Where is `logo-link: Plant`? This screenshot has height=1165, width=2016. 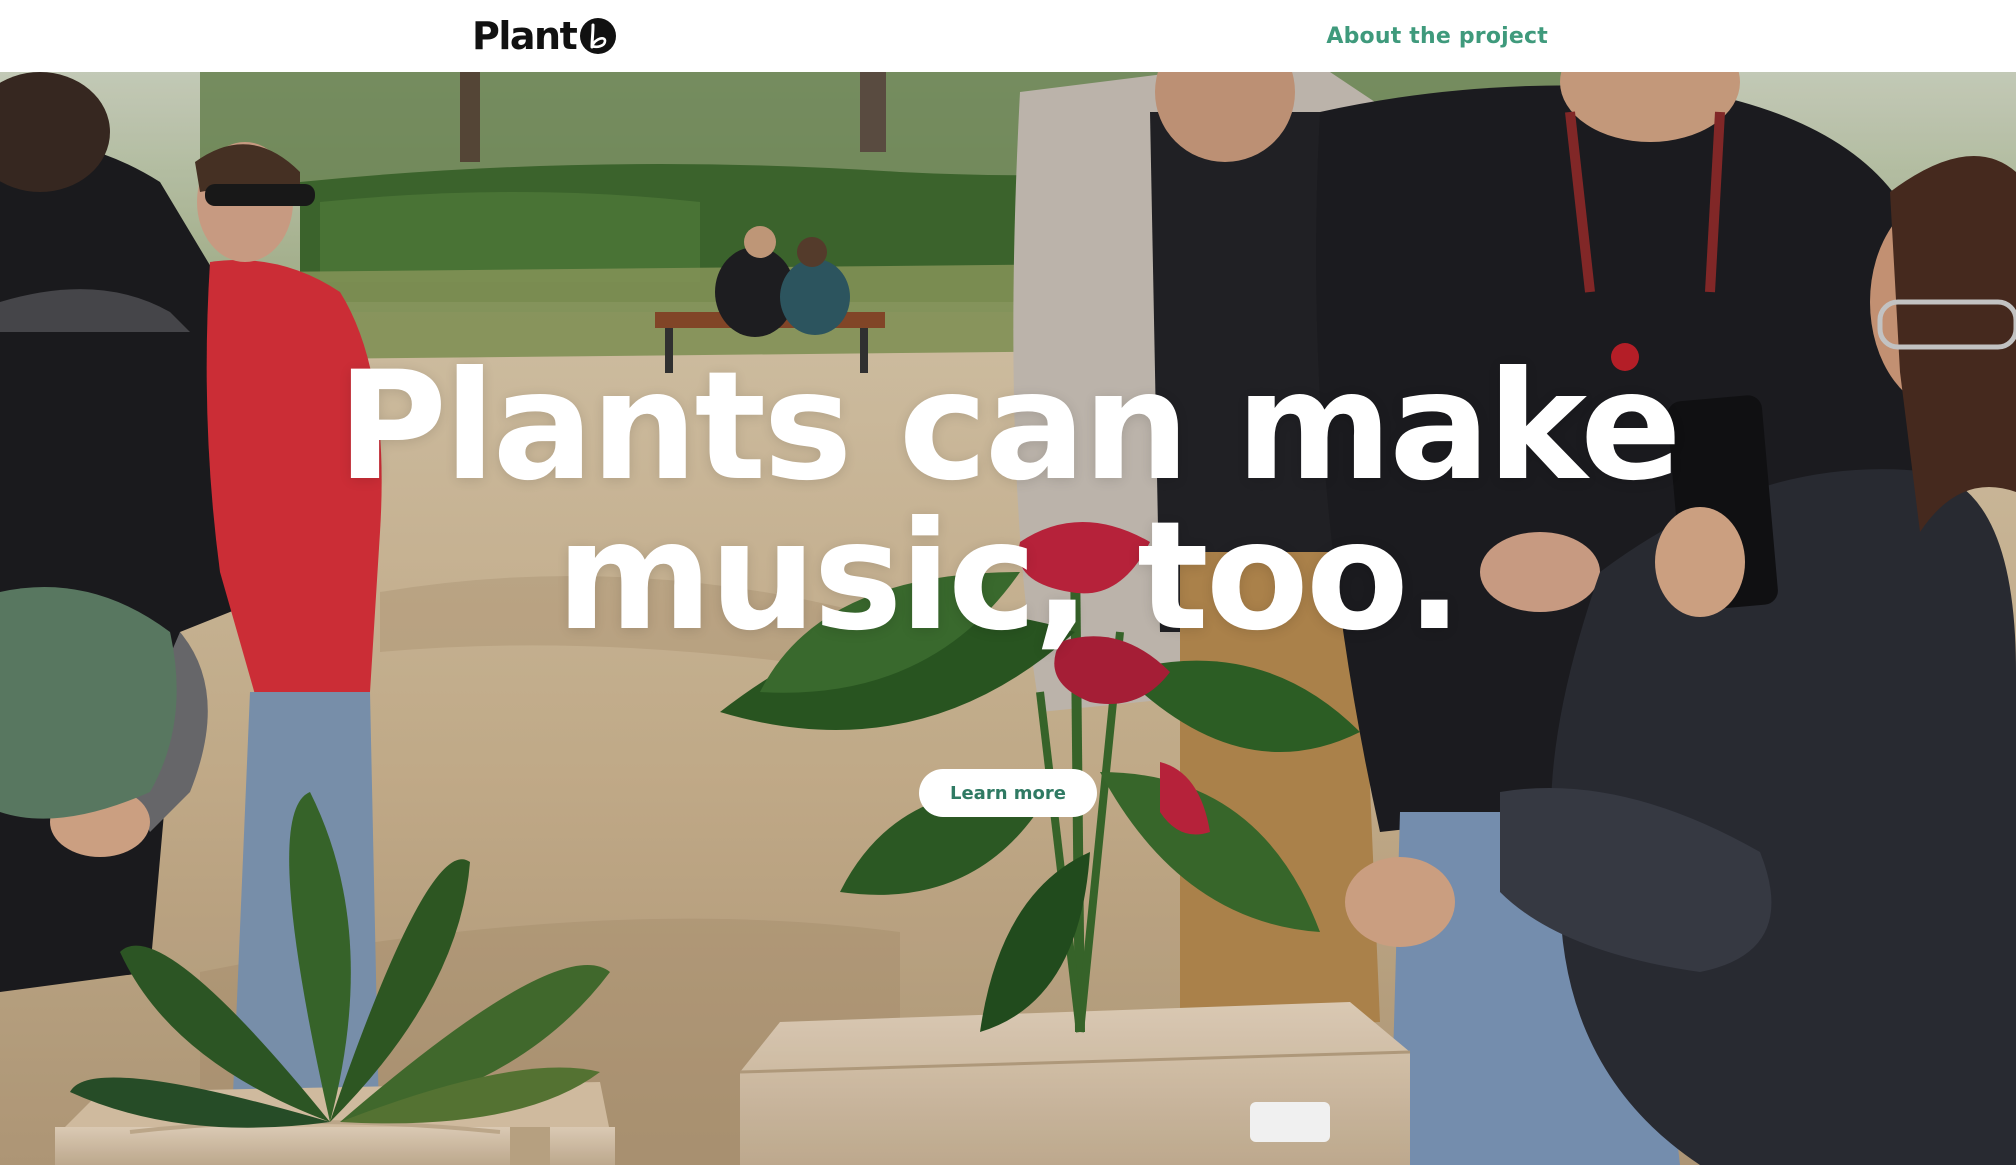
logo-link: Plant is located at coordinates (545, 36).